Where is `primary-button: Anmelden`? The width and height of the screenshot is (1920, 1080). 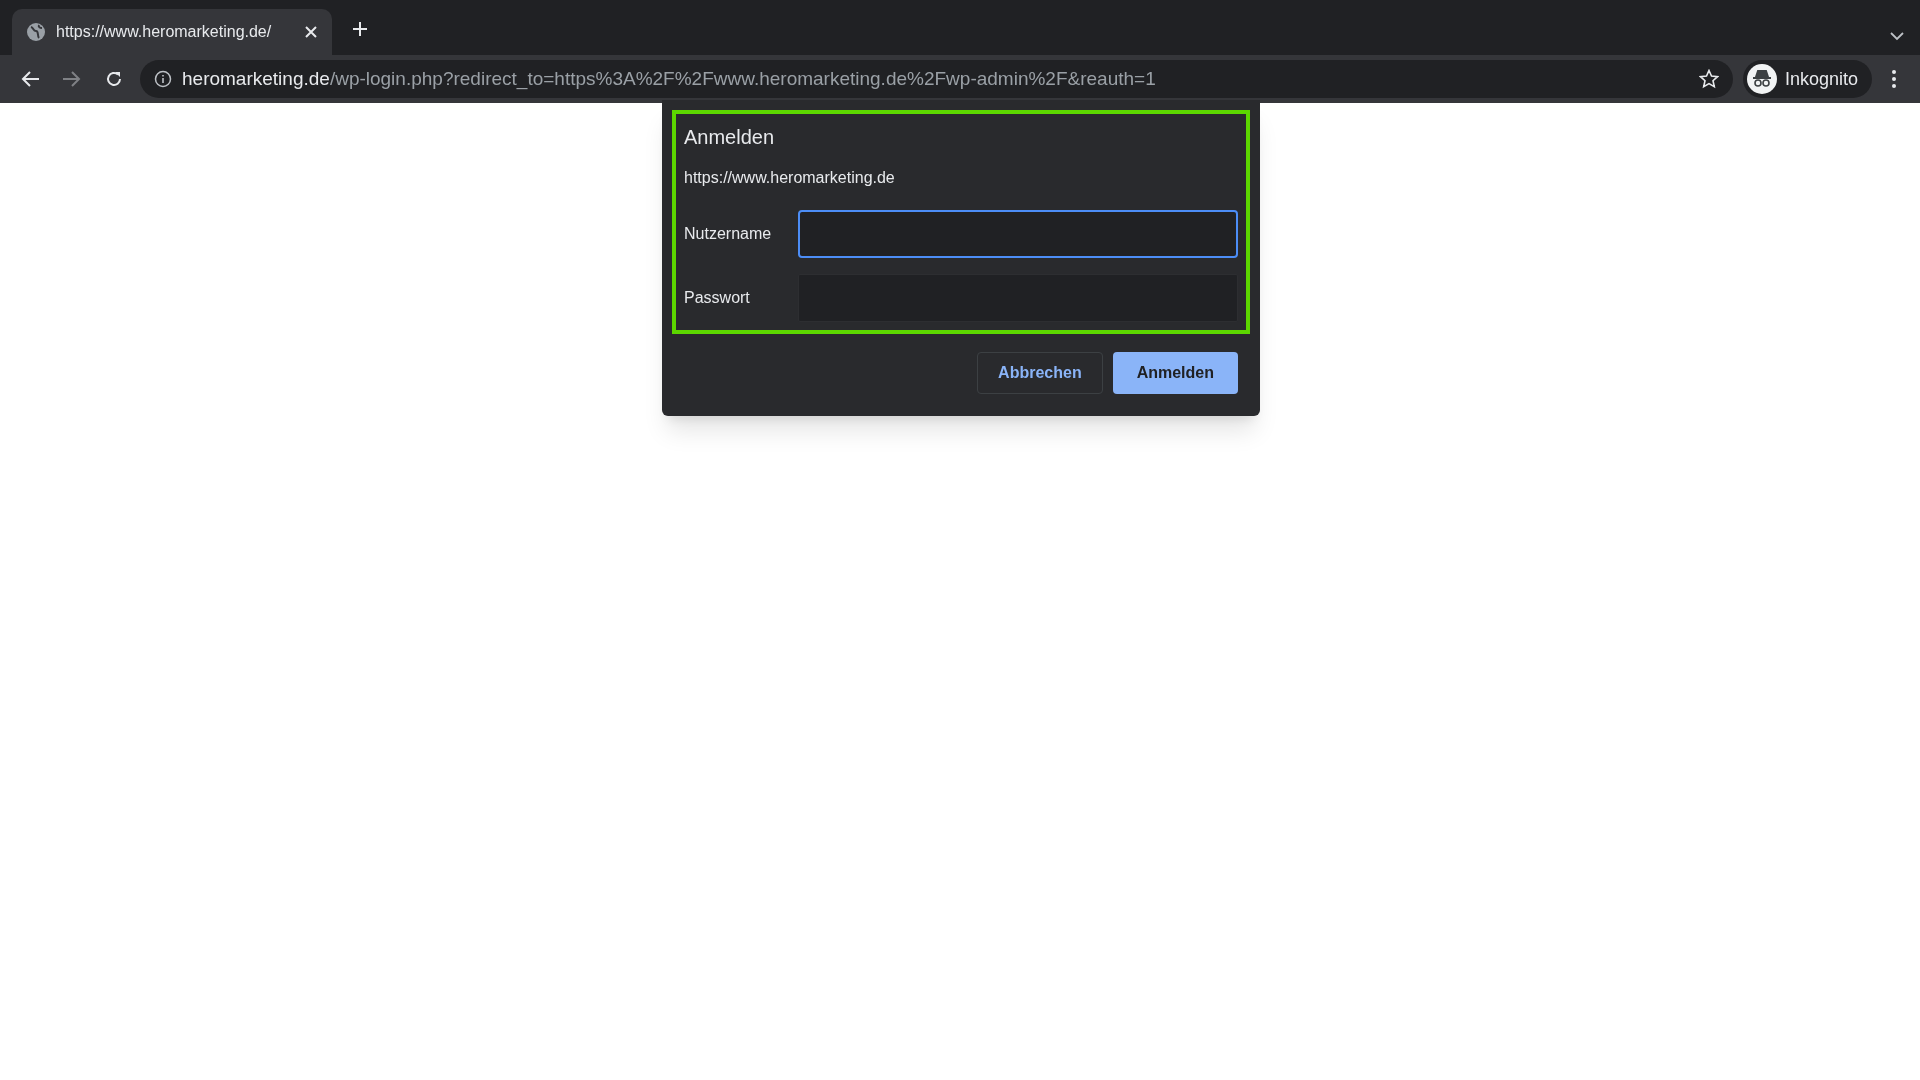
primary-button: Anmelden is located at coordinates (1175, 373).